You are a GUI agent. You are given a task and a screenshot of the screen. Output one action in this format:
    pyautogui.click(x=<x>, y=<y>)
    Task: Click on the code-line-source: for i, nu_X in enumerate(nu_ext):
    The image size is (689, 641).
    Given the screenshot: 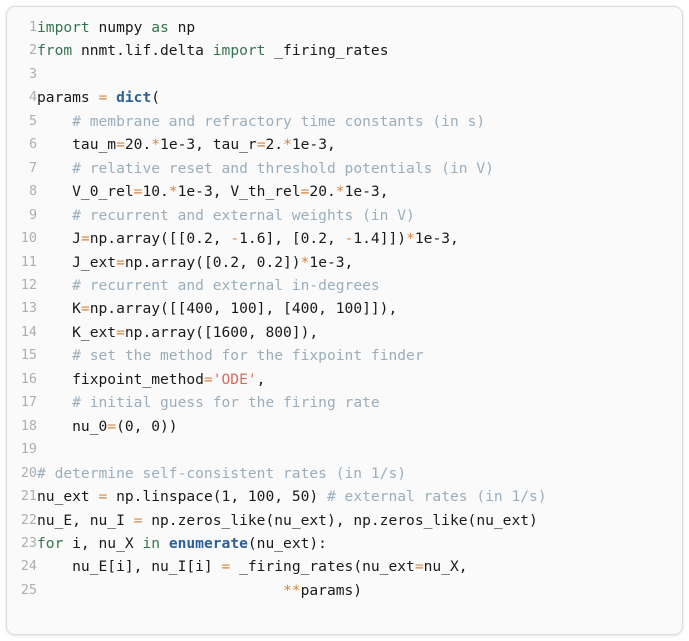 What is the action you would take?
    pyautogui.click(x=359, y=543)
    